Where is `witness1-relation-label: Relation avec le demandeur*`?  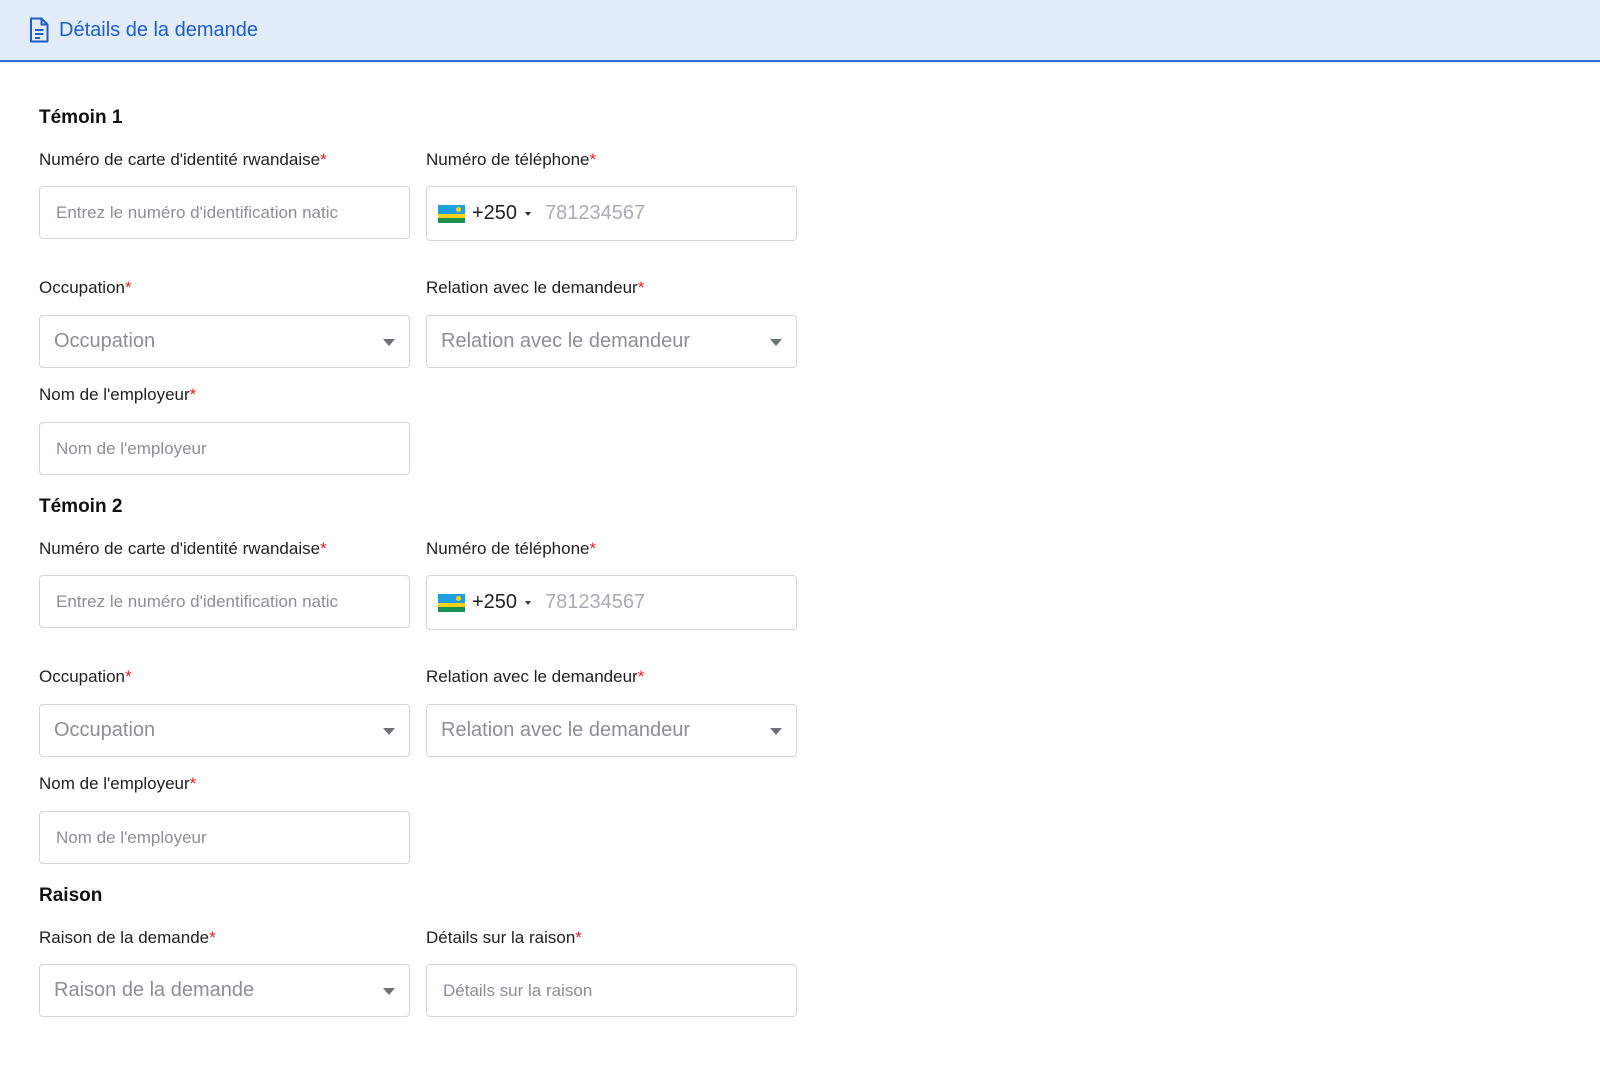
witness1-relation-label: Relation avec le demandeur* is located at coordinates (535, 287).